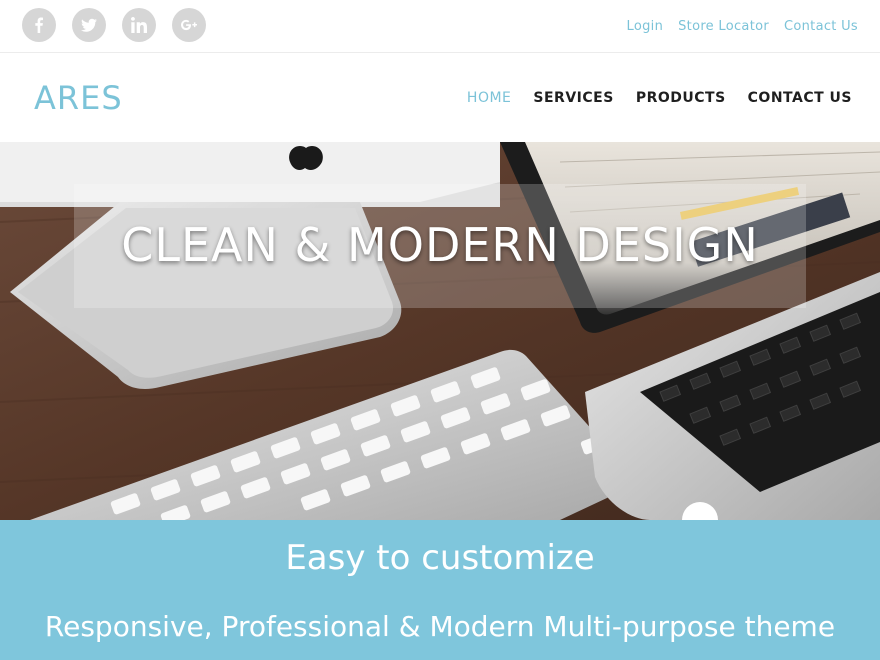 The height and width of the screenshot is (660, 880). I want to click on twitter-icon, so click(89, 25).